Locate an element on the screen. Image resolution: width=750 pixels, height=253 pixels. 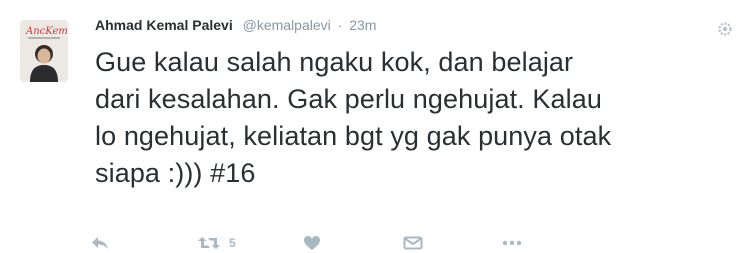
gear-icon is located at coordinates (725, 29).